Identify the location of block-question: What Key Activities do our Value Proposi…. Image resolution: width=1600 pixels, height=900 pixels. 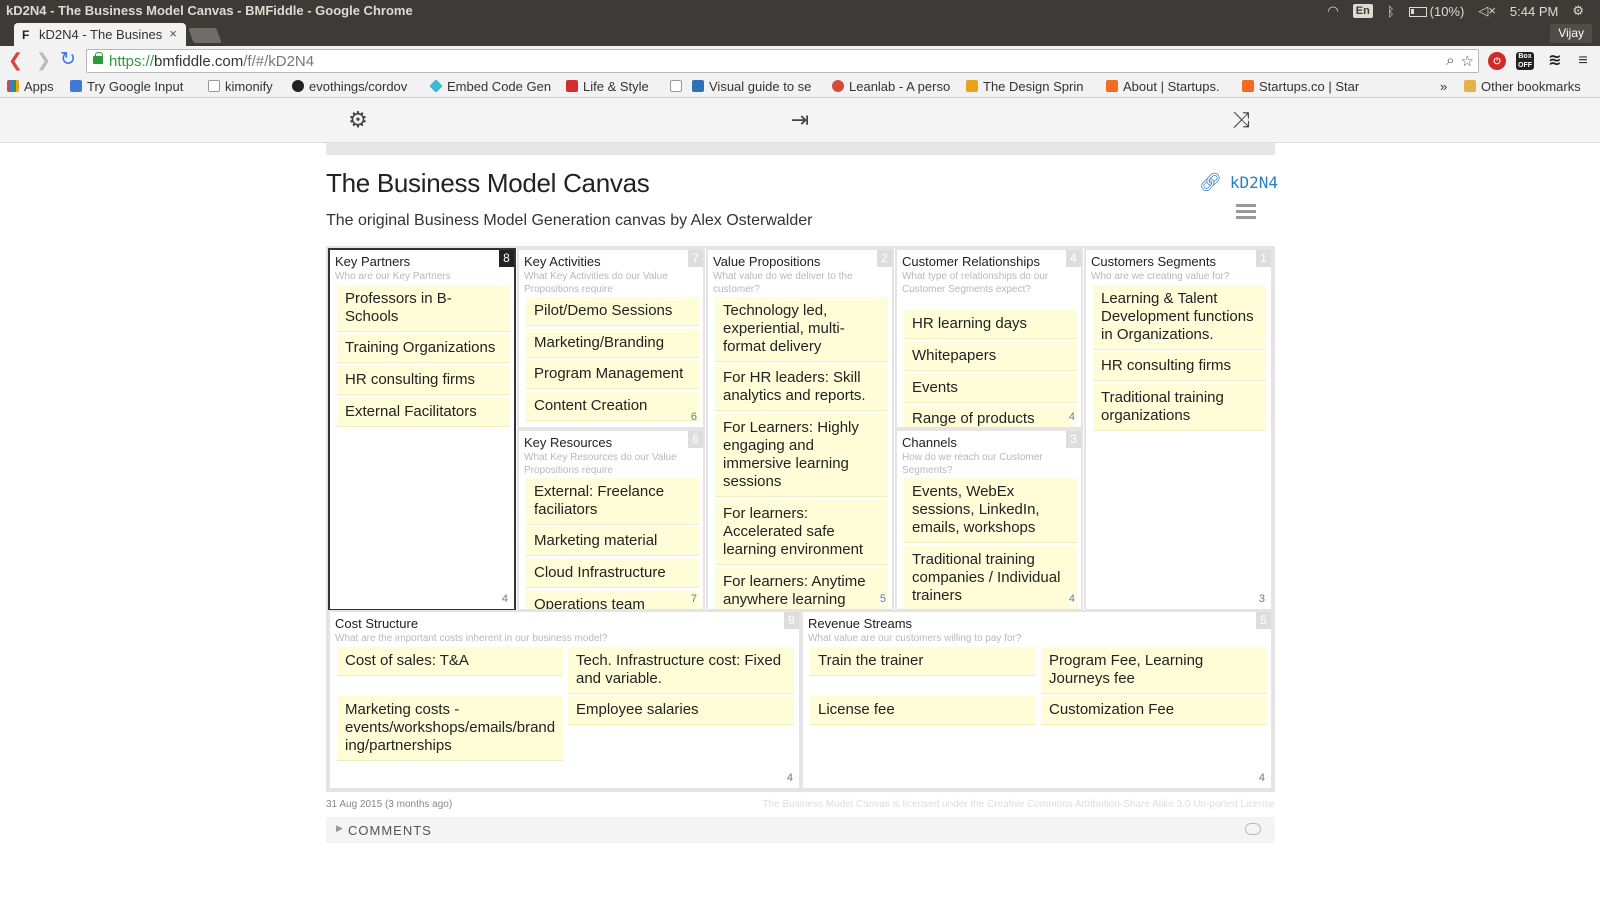
(596, 283).